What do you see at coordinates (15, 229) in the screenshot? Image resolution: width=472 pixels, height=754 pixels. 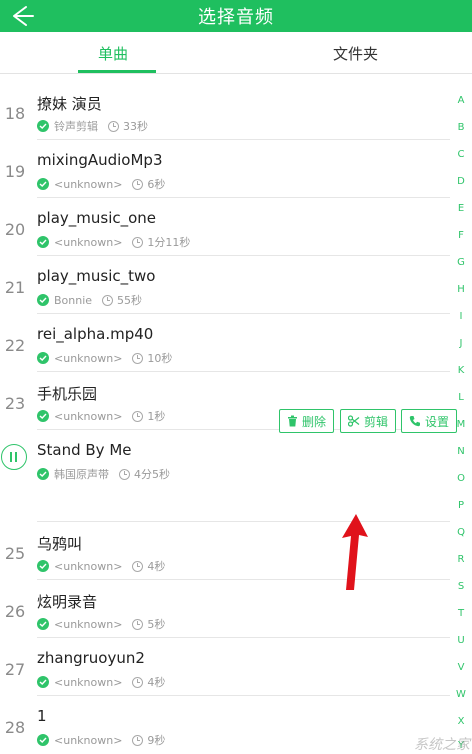 I see `track-number: 20` at bounding box center [15, 229].